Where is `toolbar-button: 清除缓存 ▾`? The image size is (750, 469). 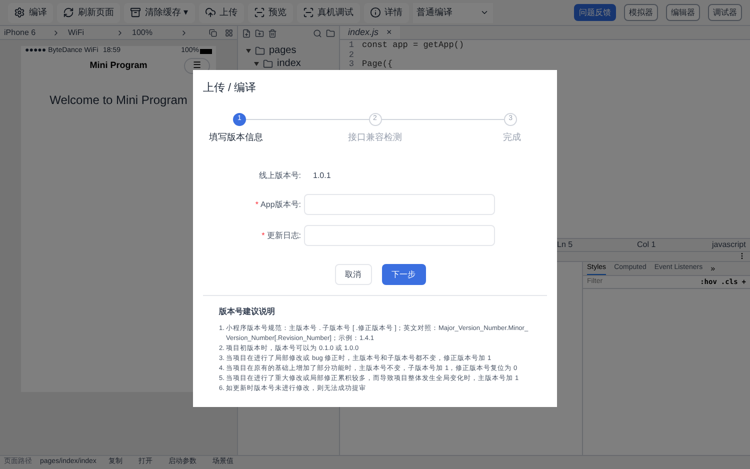
toolbar-button: 清除缓存 ▾ is located at coordinates (159, 12).